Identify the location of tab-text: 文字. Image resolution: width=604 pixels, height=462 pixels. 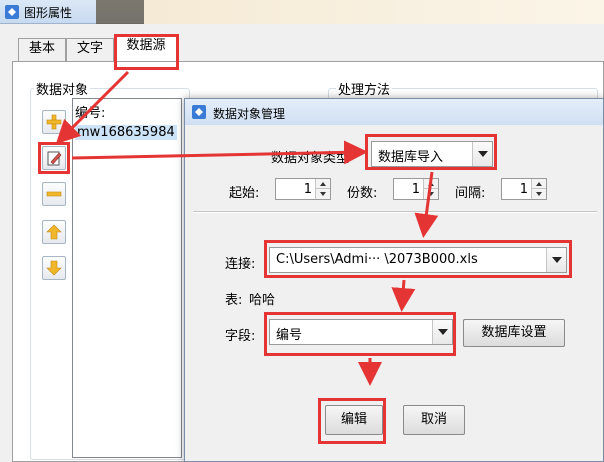
(90, 49).